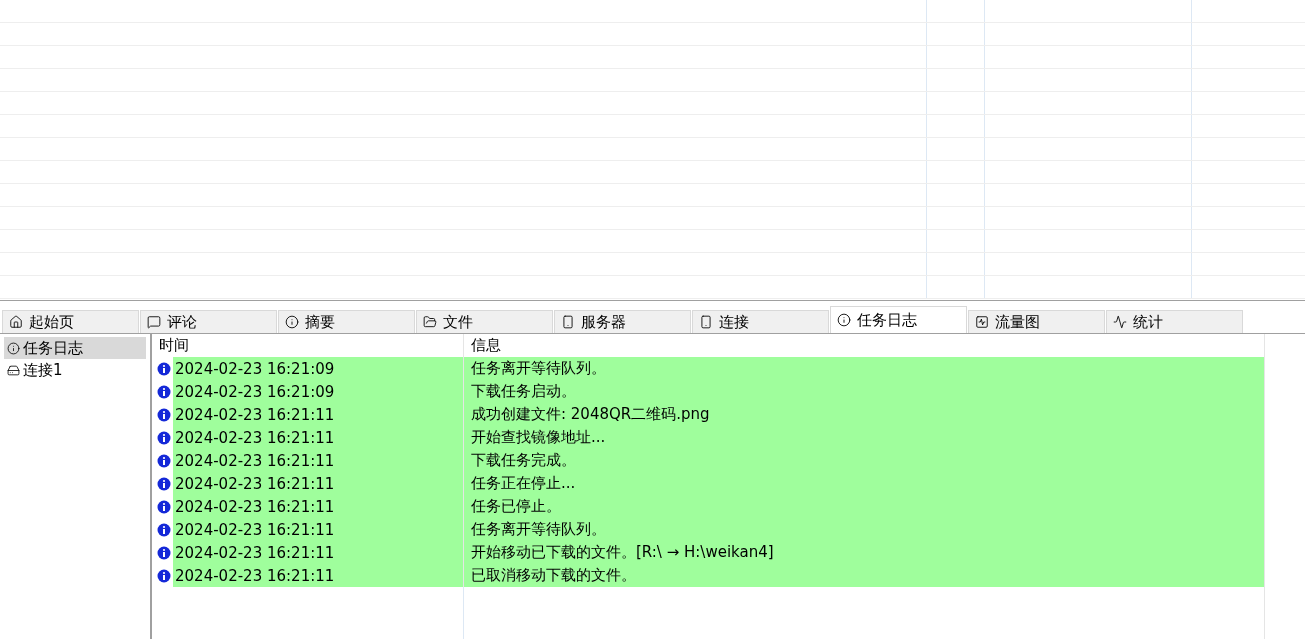  Describe the element at coordinates (760, 321) in the screenshot. I see `tab: 连接` at that location.